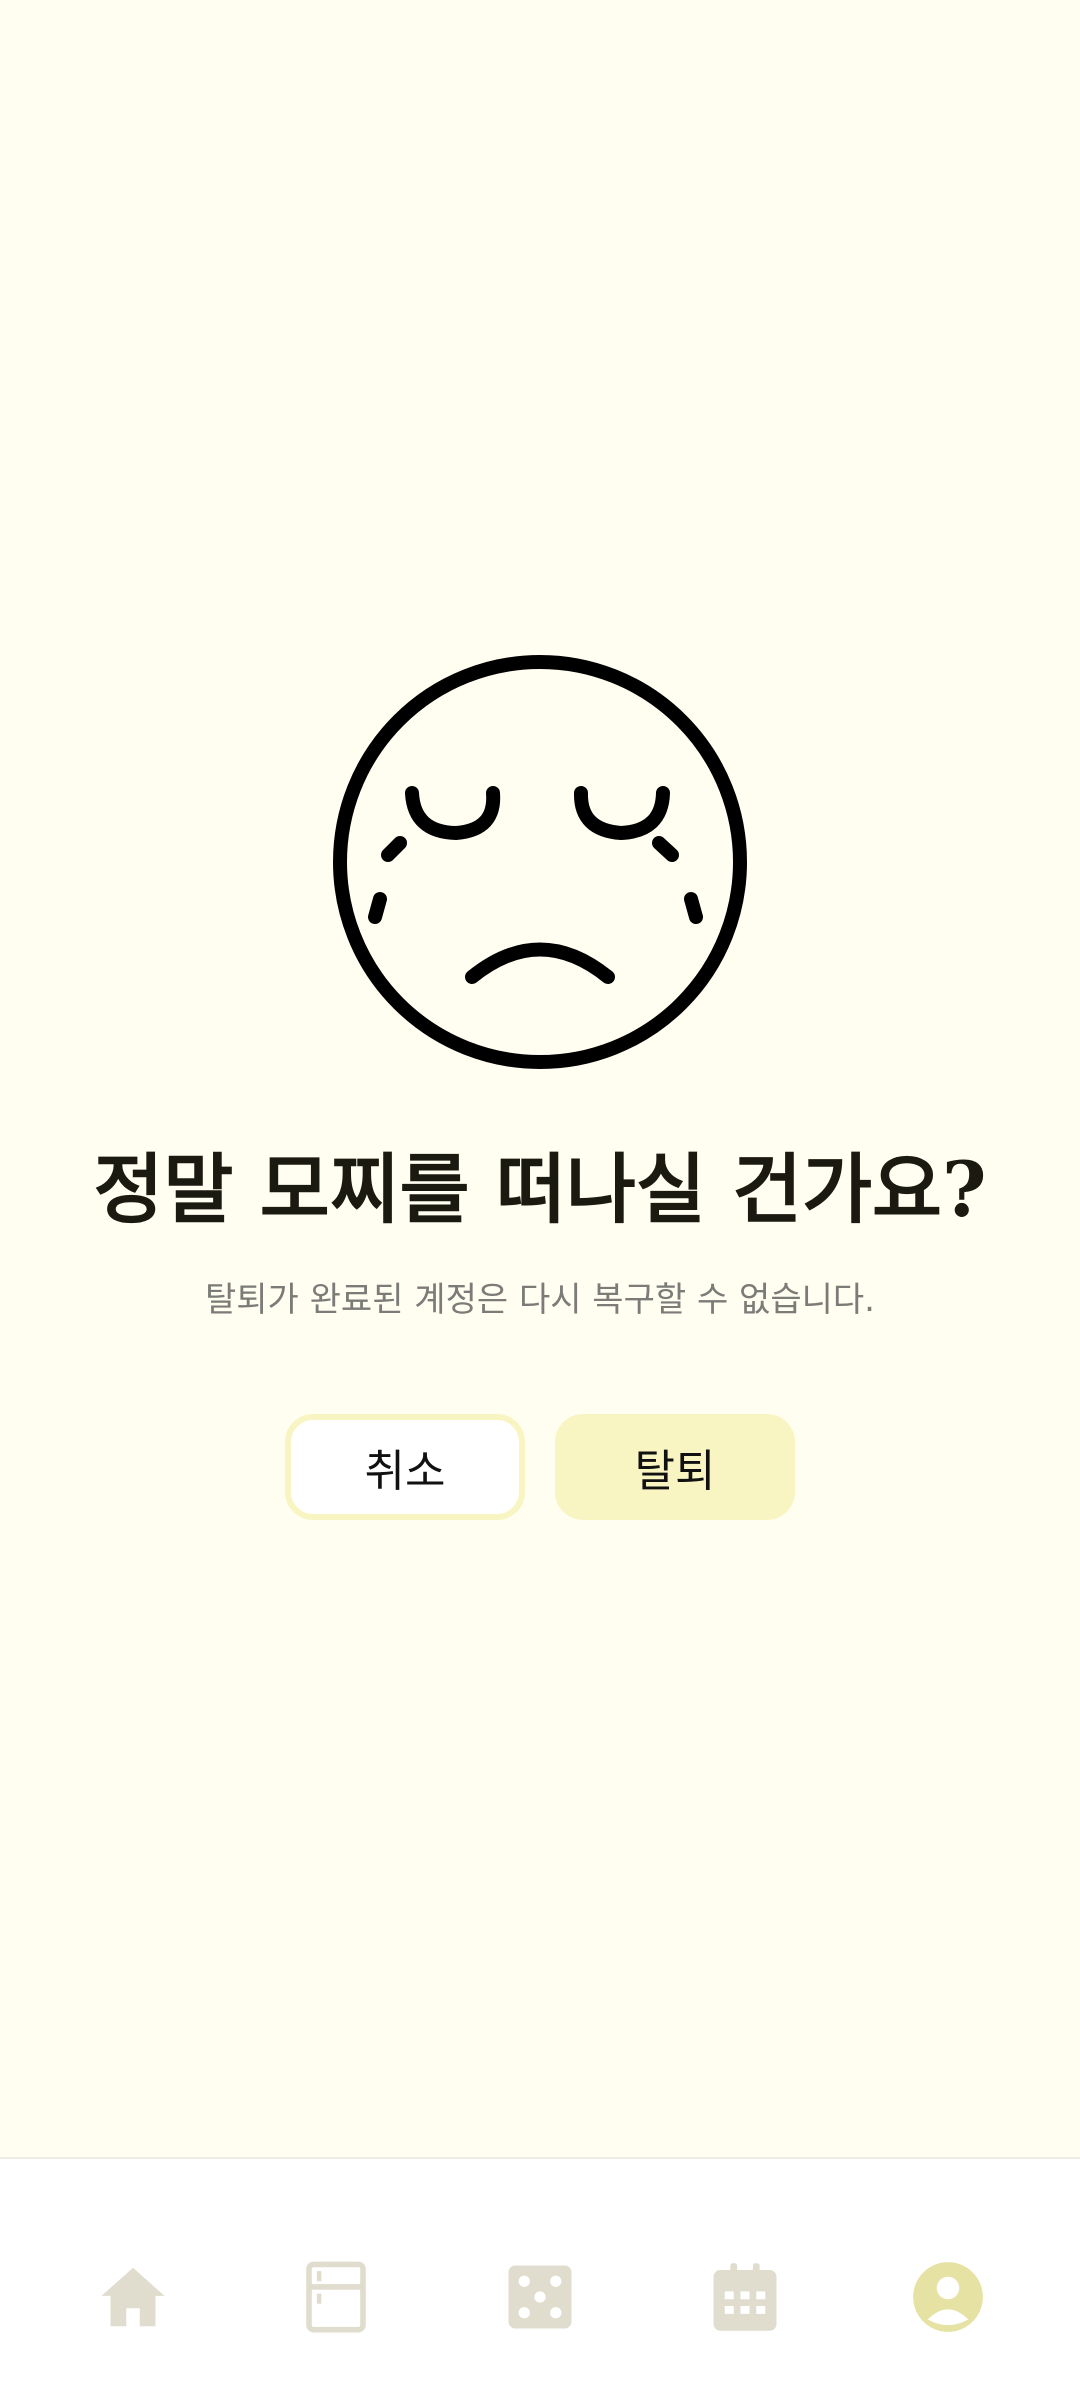 The image size is (1080, 2398). I want to click on home-icon, so click(133, 2297).